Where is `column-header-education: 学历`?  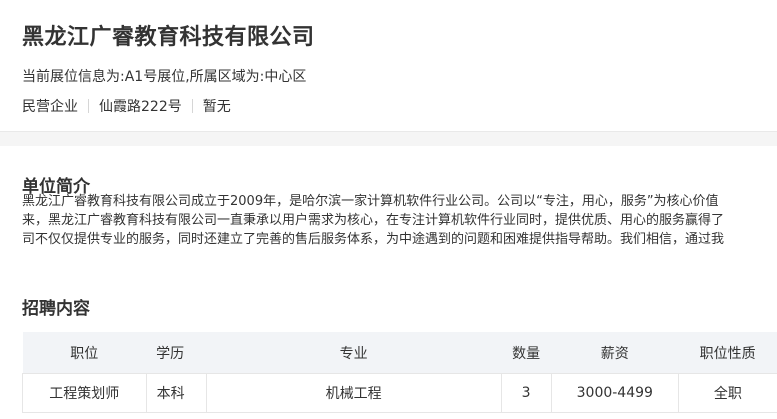
column-header-education: 学历 is located at coordinates (176, 353).